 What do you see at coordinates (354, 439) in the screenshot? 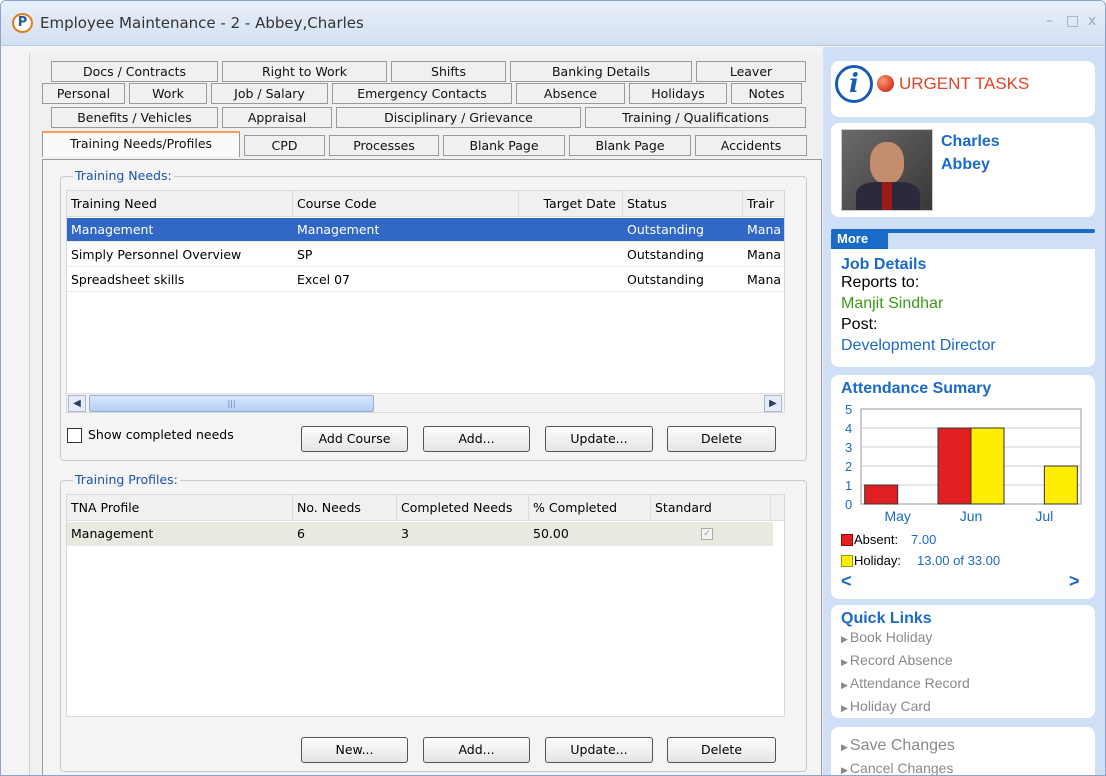
I see `add-course-button: Add Course` at bounding box center [354, 439].